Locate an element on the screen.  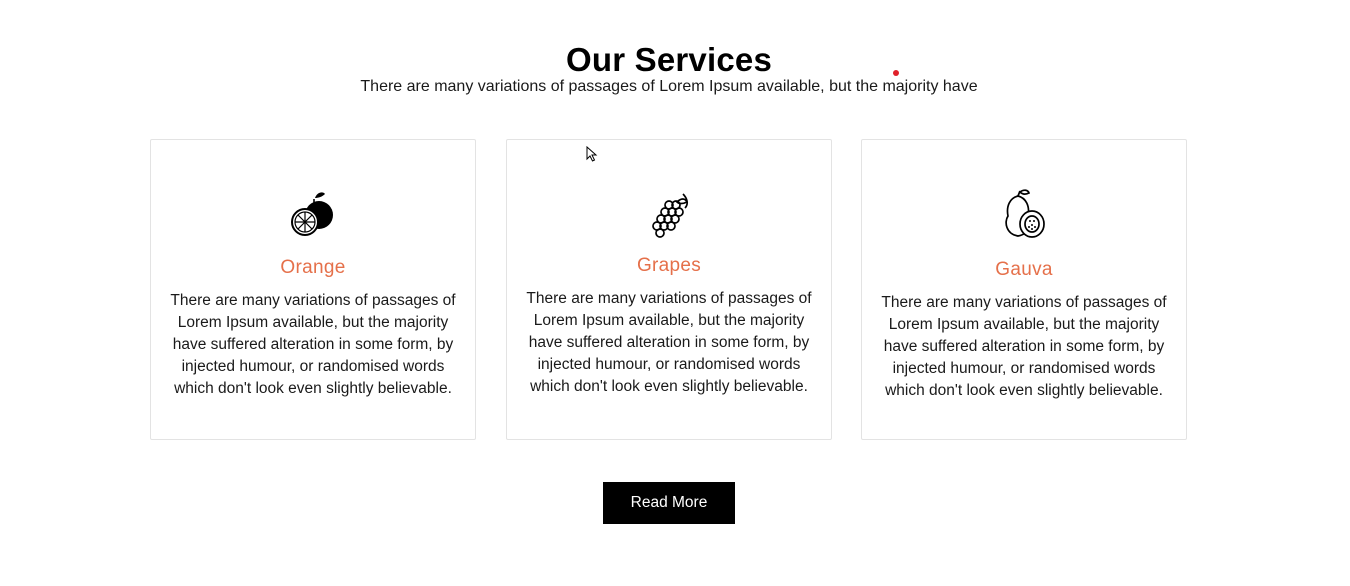
guava-icon is located at coordinates (1025, 213).